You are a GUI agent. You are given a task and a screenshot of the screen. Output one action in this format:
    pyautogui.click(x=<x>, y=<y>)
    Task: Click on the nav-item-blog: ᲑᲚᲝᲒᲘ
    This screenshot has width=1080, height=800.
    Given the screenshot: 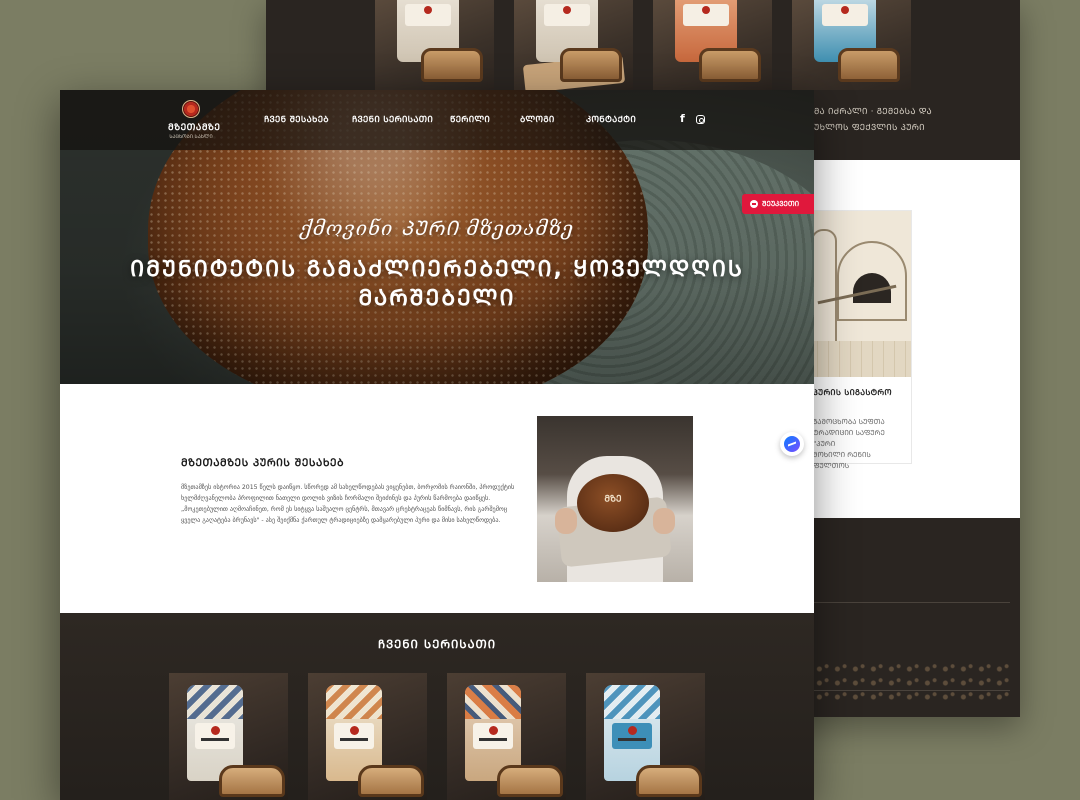 What is the action you would take?
    pyautogui.click(x=537, y=119)
    